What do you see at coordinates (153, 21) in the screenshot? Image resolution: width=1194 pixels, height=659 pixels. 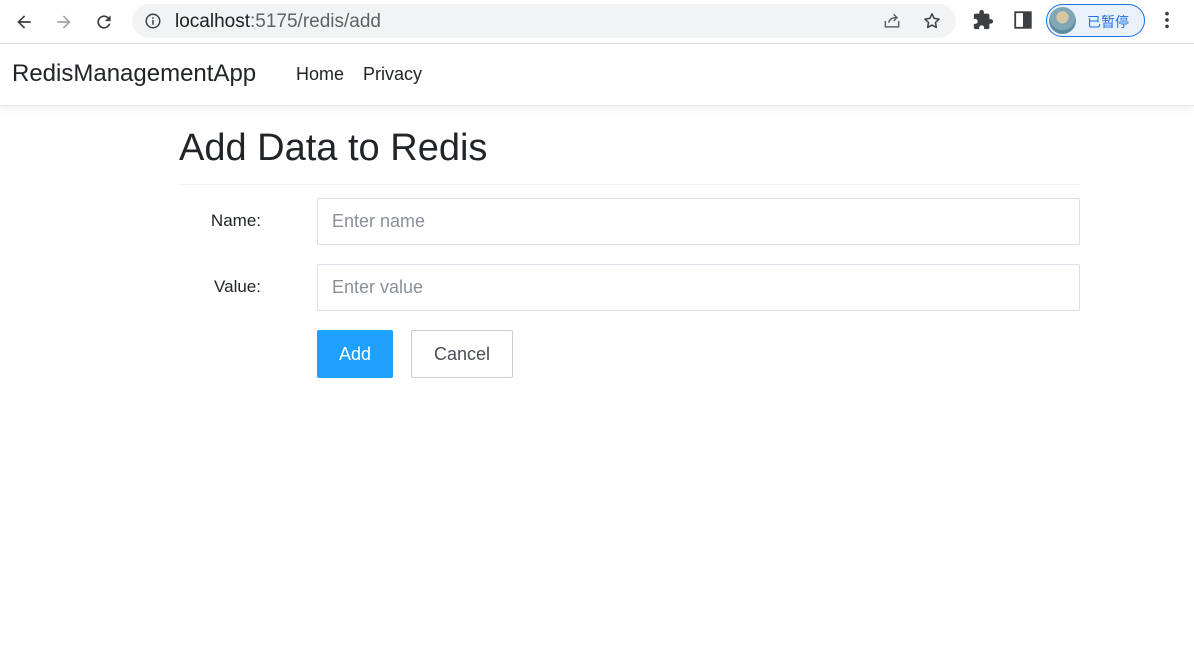 I see `info-icon` at bounding box center [153, 21].